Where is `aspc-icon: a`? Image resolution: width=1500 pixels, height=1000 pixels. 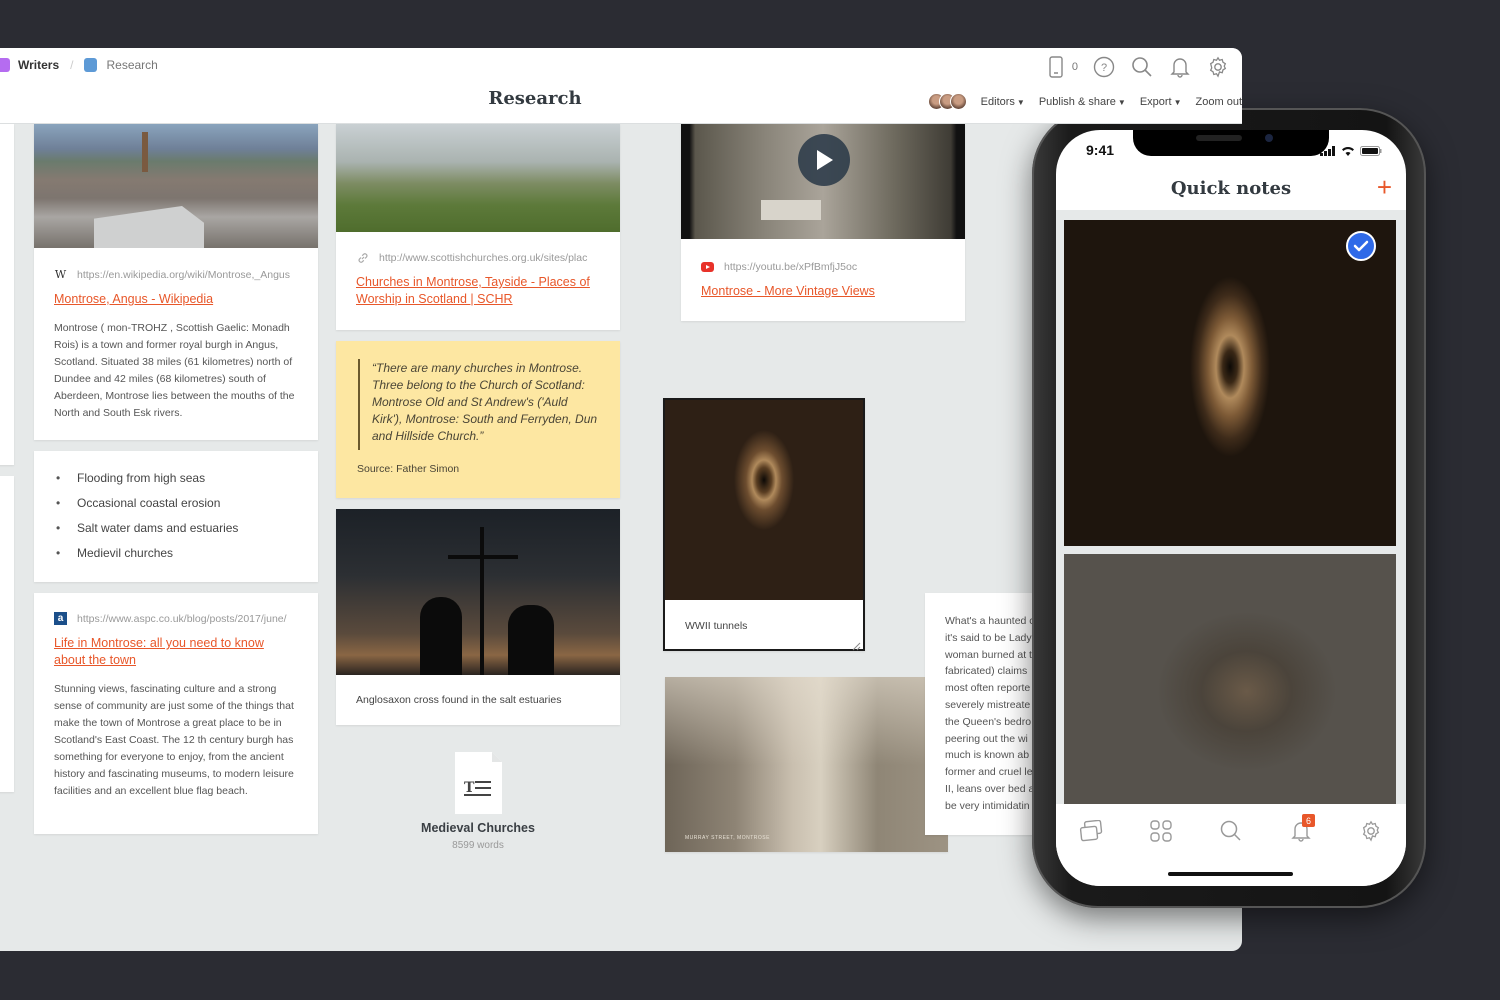 aspc-icon: a is located at coordinates (60, 618).